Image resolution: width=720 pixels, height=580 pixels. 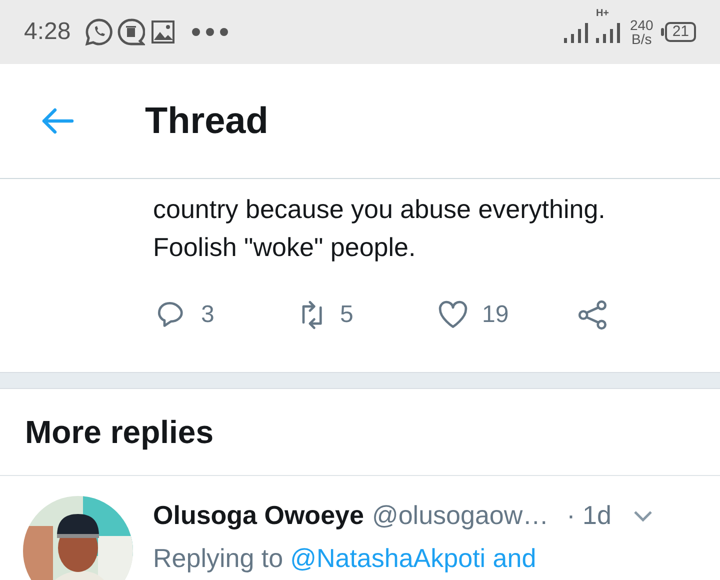 I want to click on section-title: More replies, so click(x=119, y=432).